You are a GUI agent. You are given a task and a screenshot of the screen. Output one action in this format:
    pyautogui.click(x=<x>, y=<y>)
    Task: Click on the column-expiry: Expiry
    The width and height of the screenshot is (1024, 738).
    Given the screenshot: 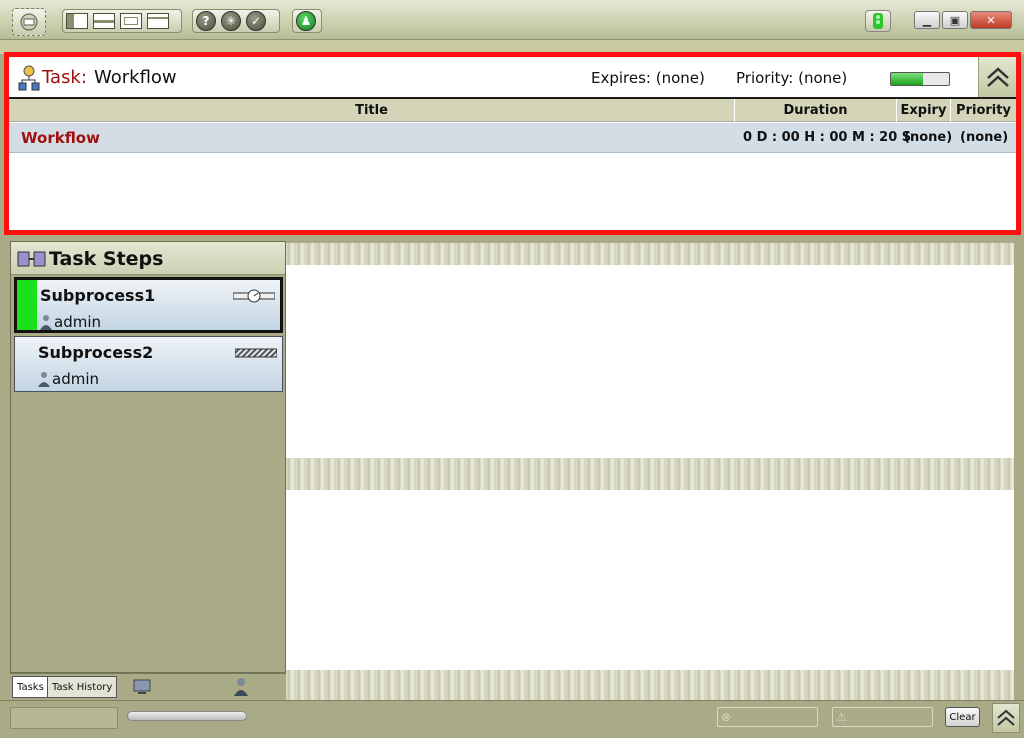 What is the action you would take?
    pyautogui.click(x=924, y=110)
    